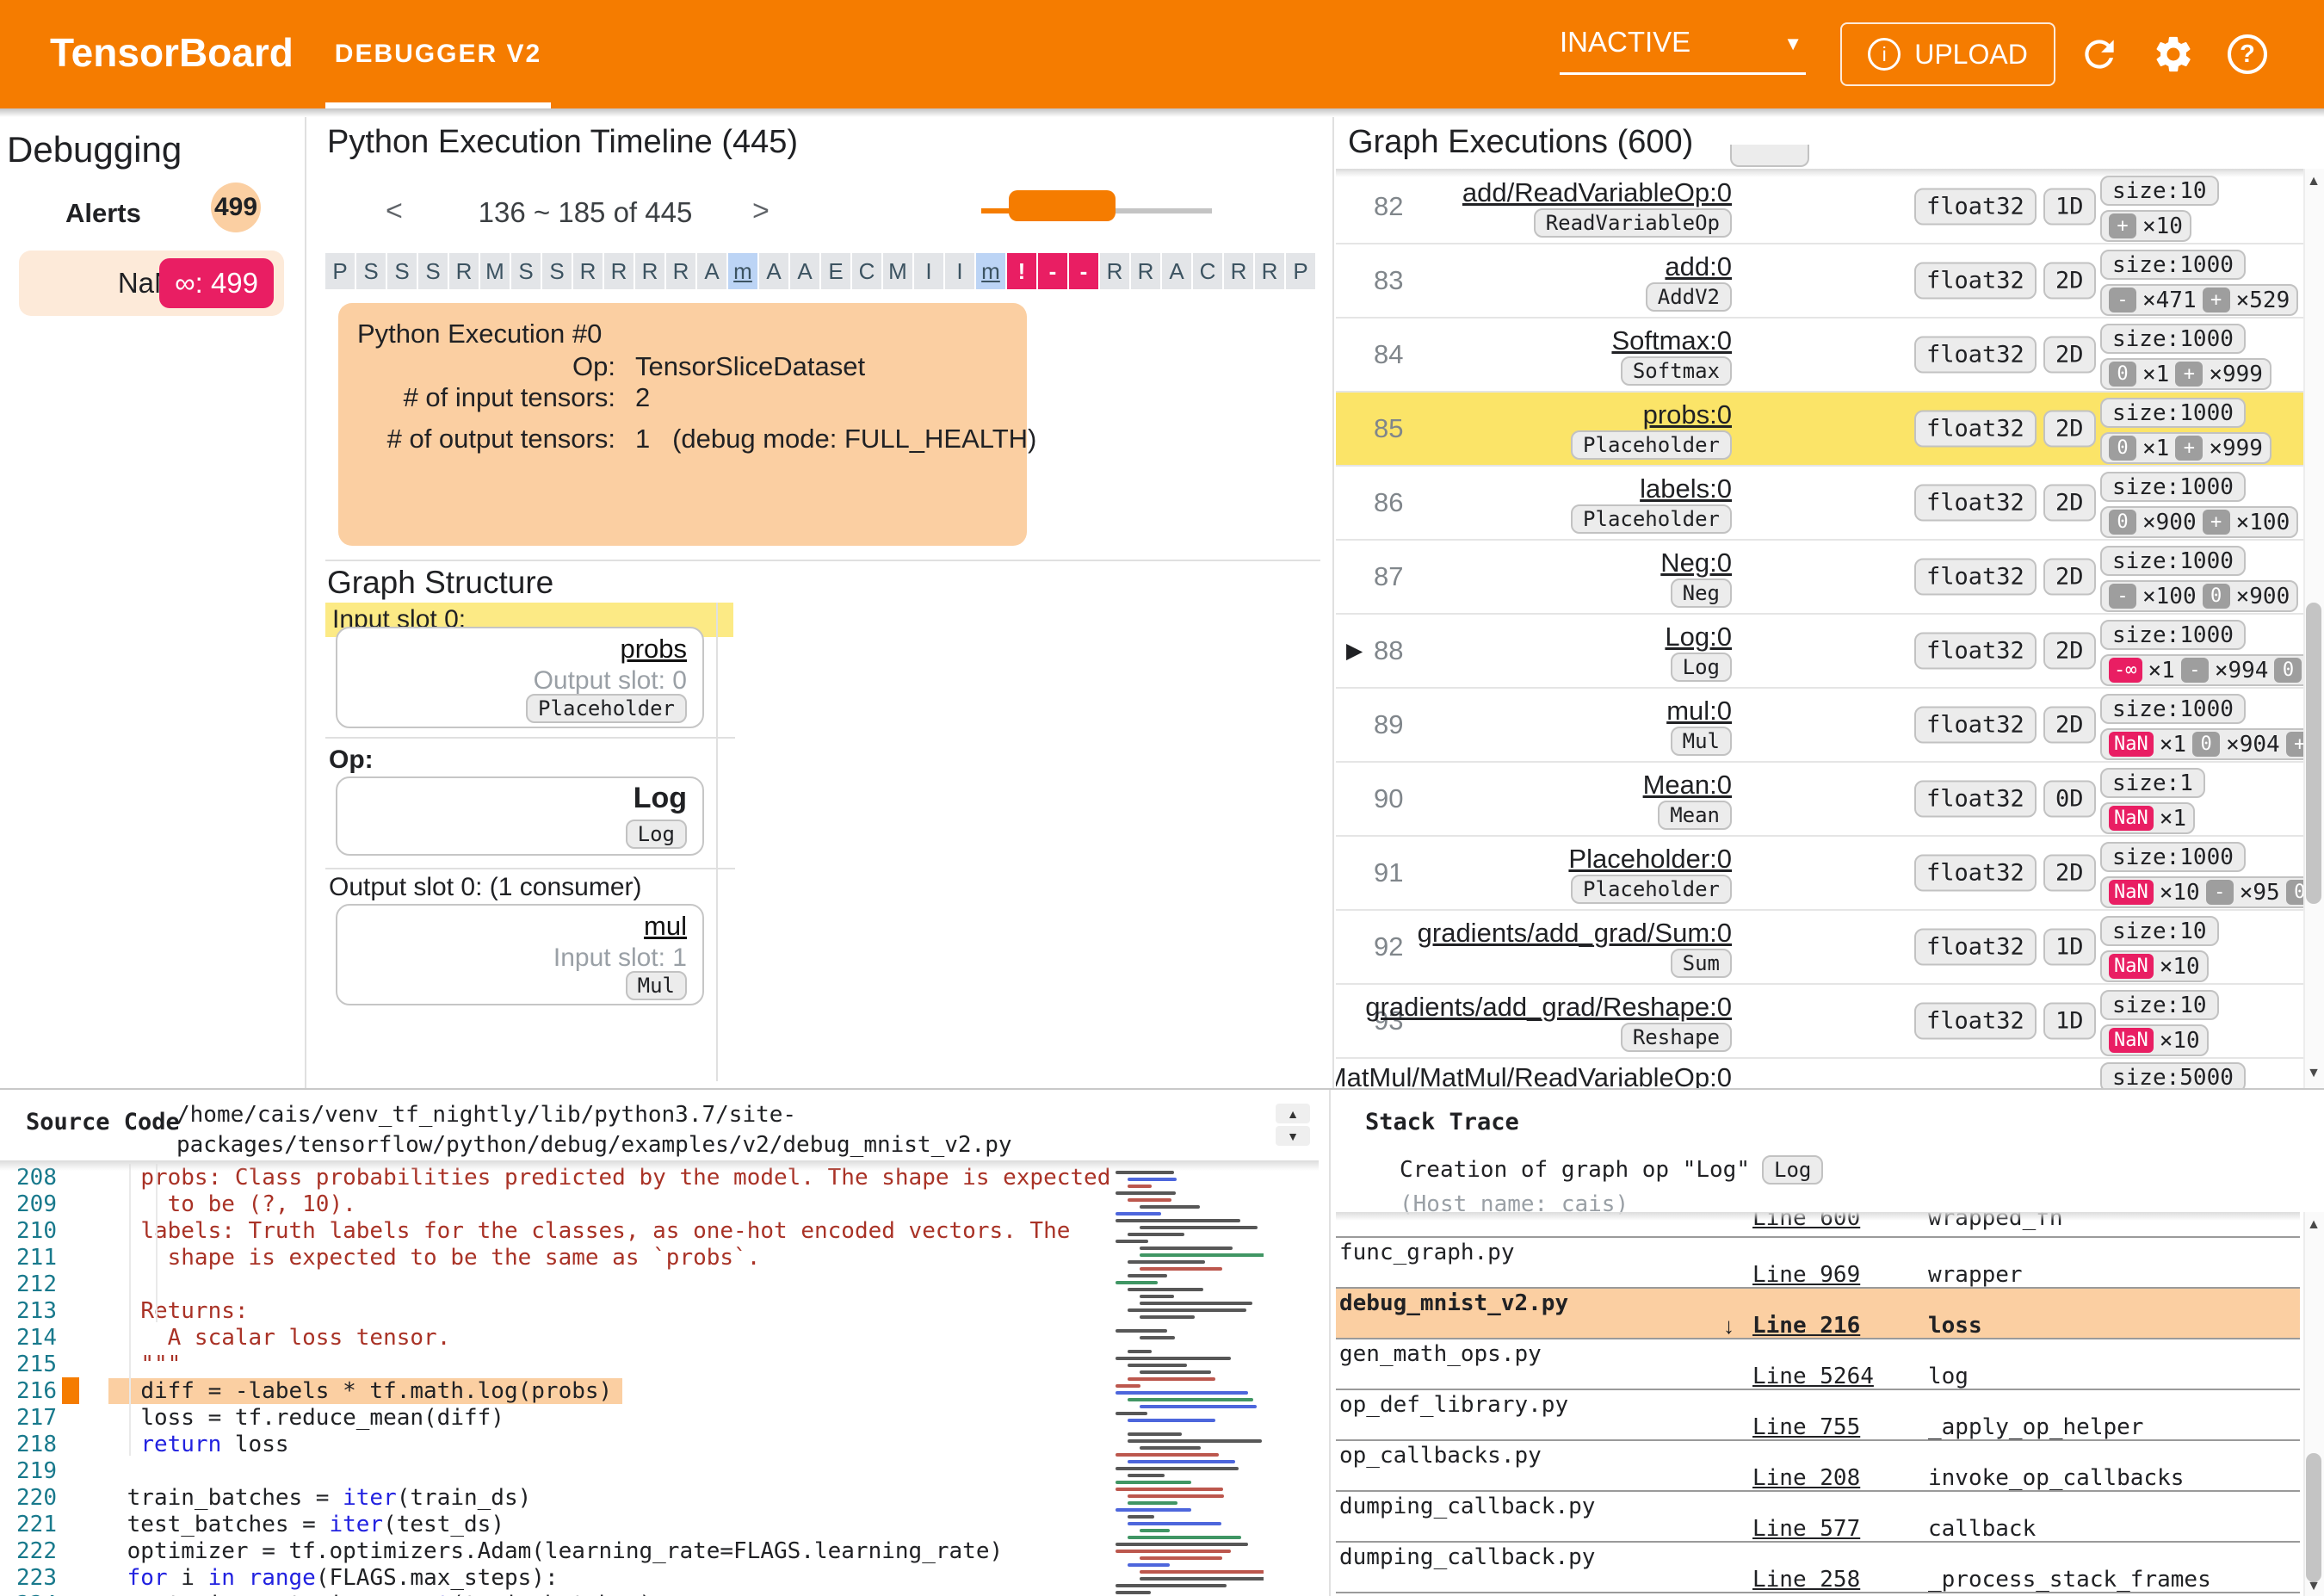 This screenshot has height=1596, width=2324. What do you see at coordinates (665, 926) in the screenshot?
I see `output-node-link: mul` at bounding box center [665, 926].